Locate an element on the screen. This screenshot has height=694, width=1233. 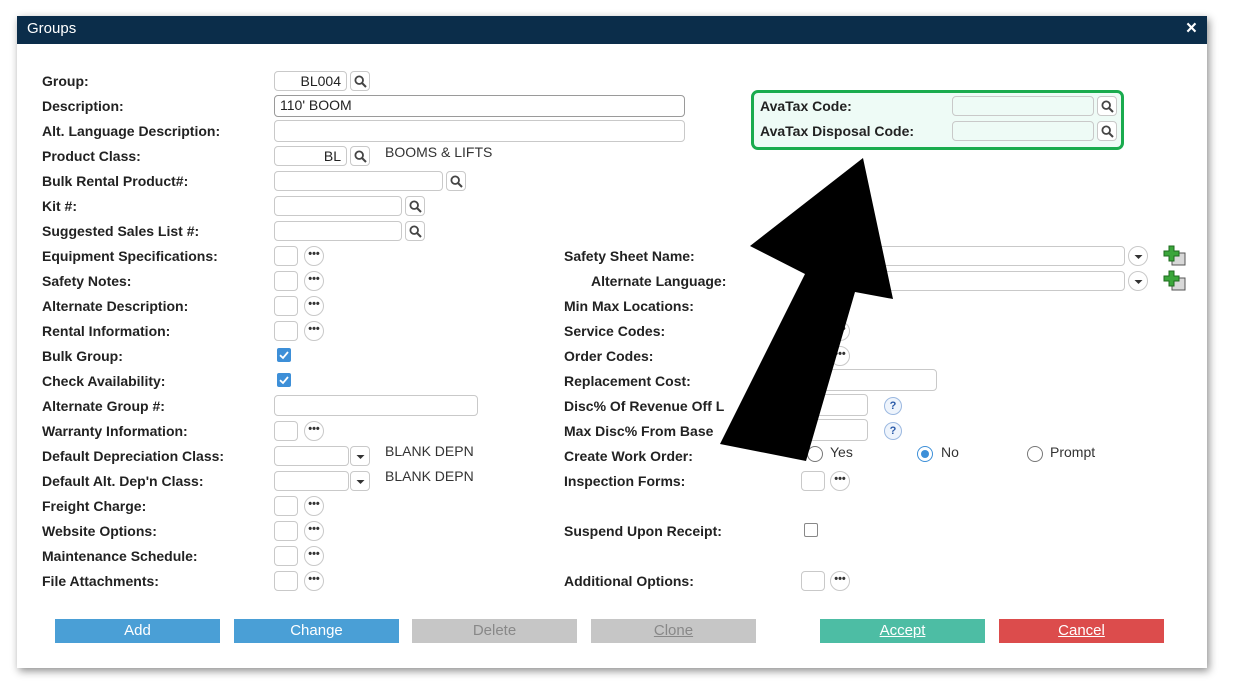
annotation-arrow-icon is located at coordinates (806, 309).